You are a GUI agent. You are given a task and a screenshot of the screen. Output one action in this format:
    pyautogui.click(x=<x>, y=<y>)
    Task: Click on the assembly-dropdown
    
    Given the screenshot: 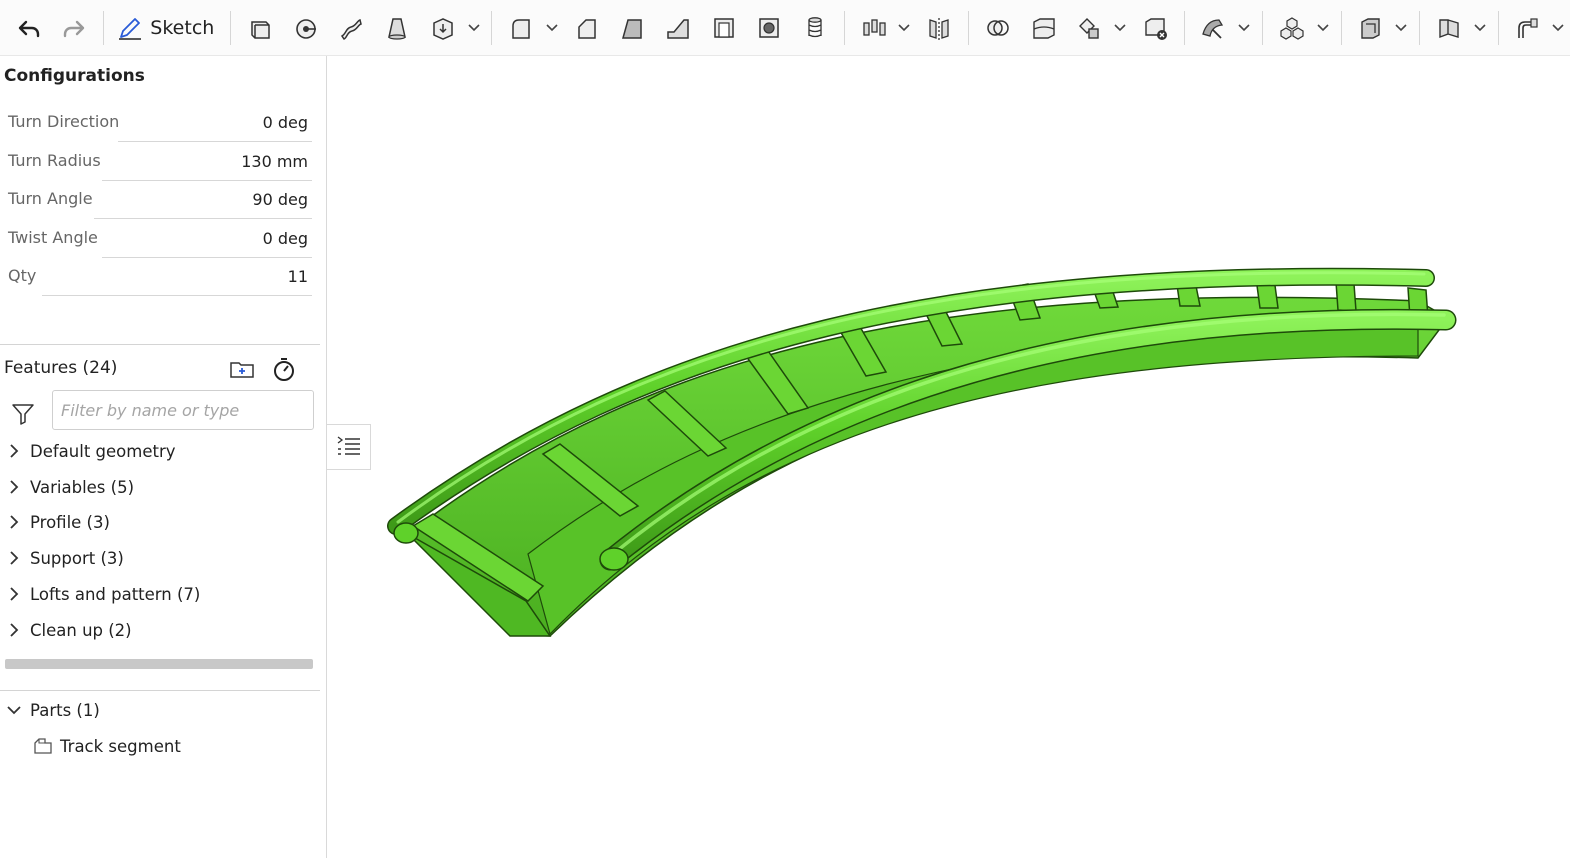 What is the action you would take?
    pyautogui.click(x=1323, y=28)
    